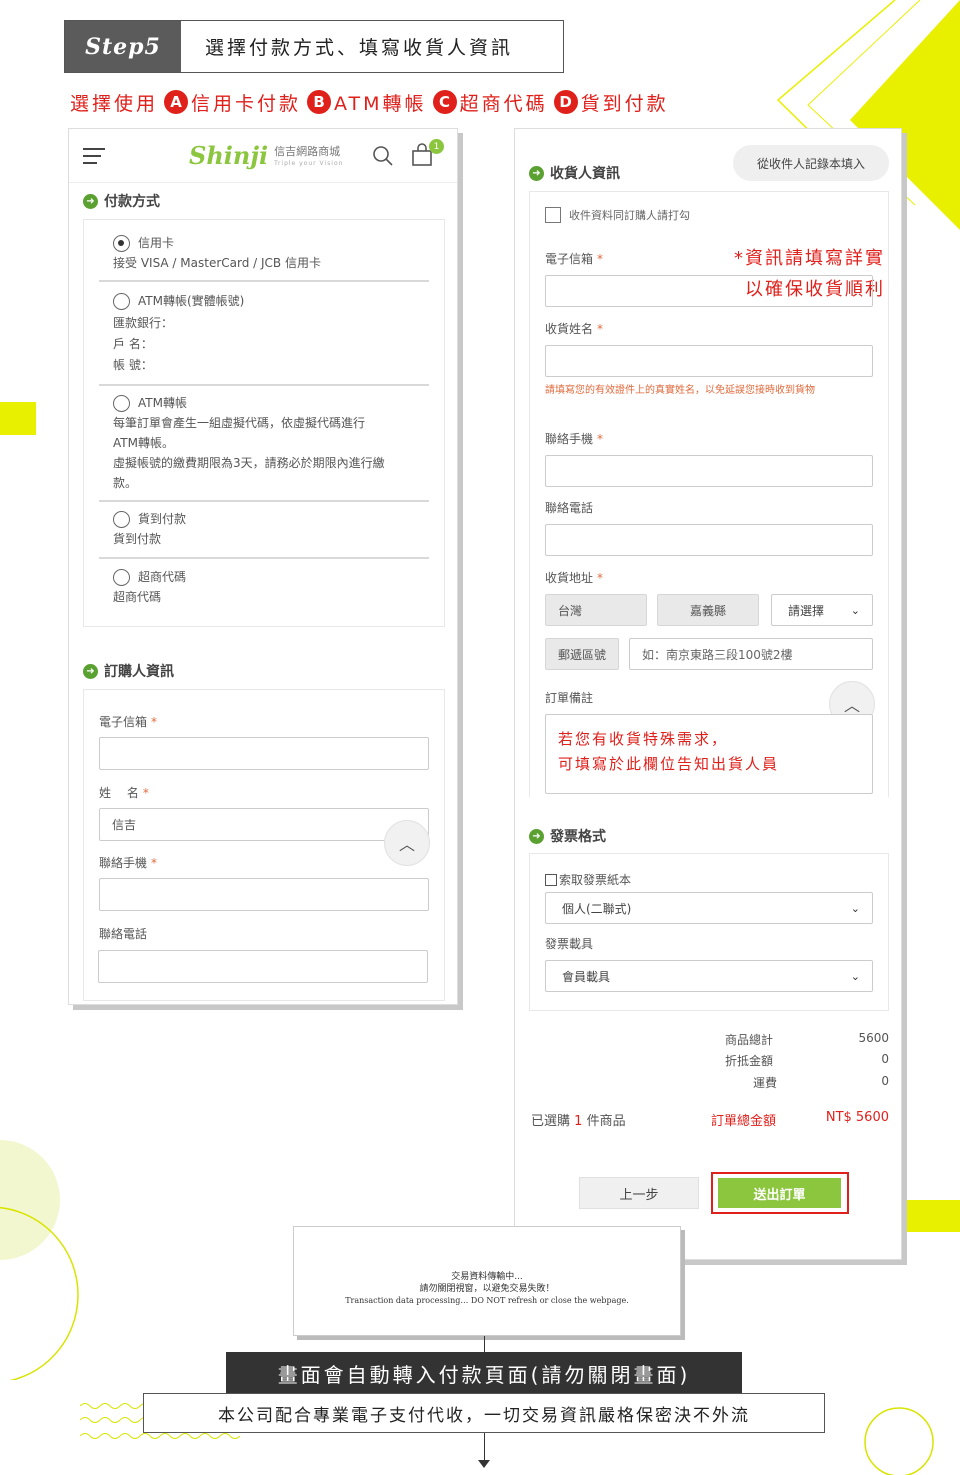  Describe the element at coordinates (709, 291) in the screenshot. I see `receiver-email-input` at that location.